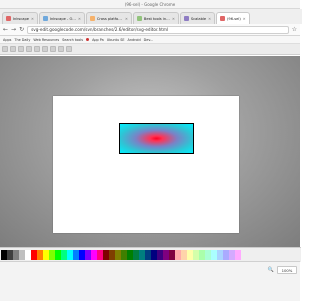  I want to click on tab-label: (96-sel), so click(234, 18).